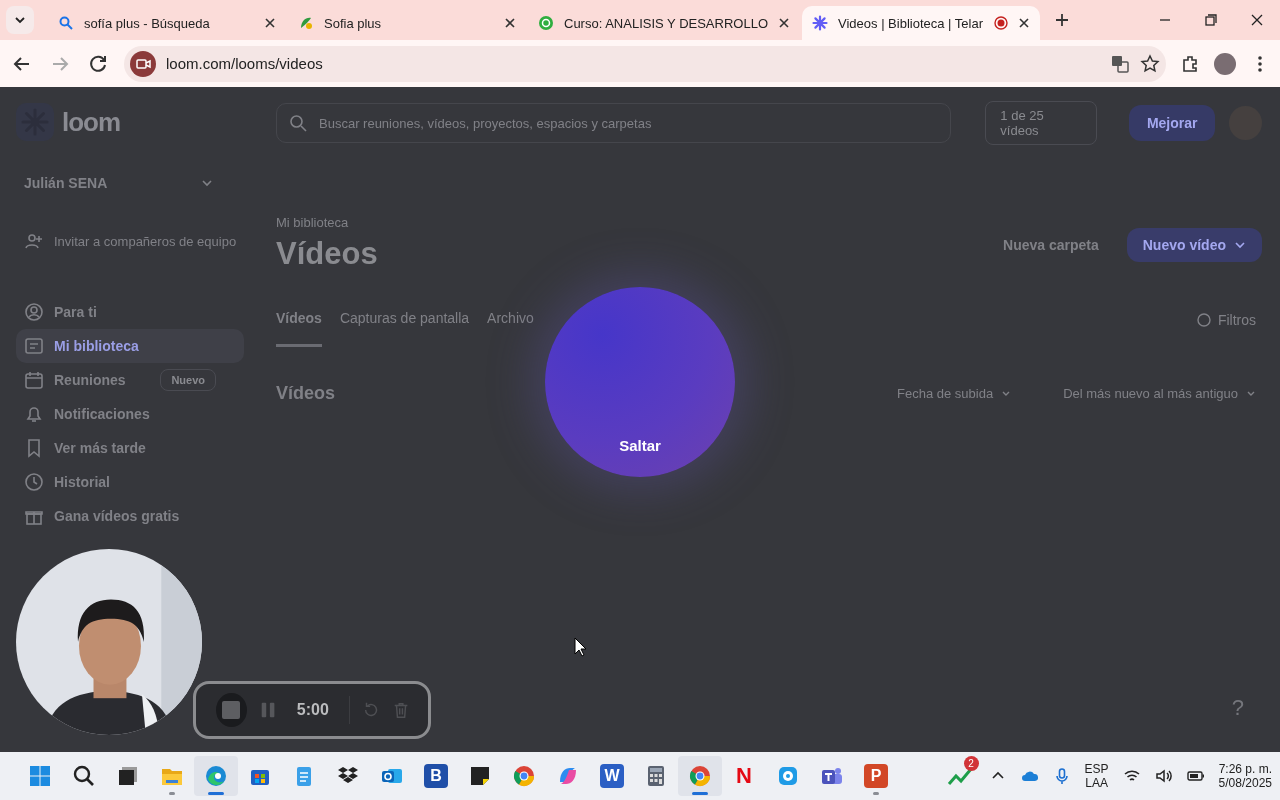  Describe the element at coordinates (66, 183) in the screenshot. I see `workspace-name: Julián SENA` at that location.